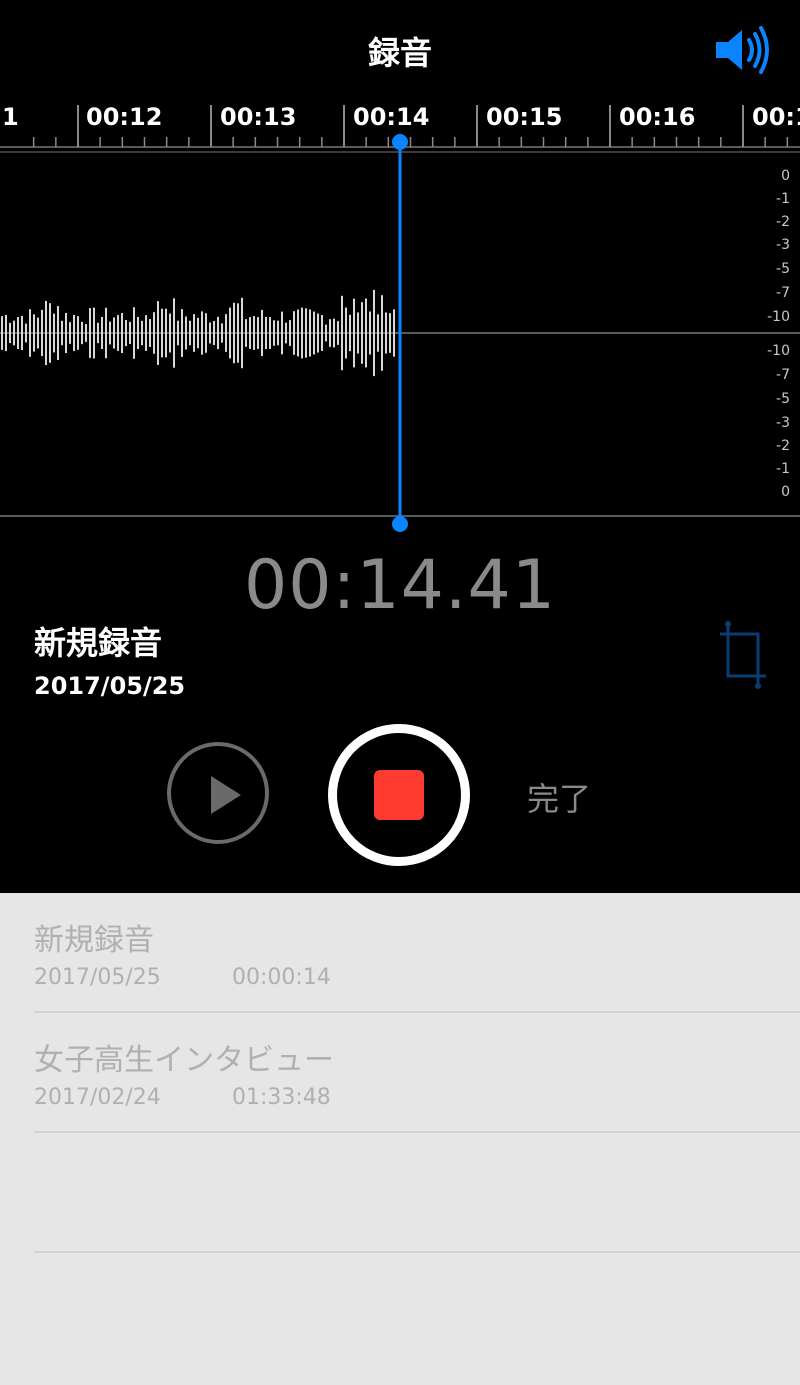  Describe the element at coordinates (559, 797) in the screenshot. I see `done-button: 完了` at that location.